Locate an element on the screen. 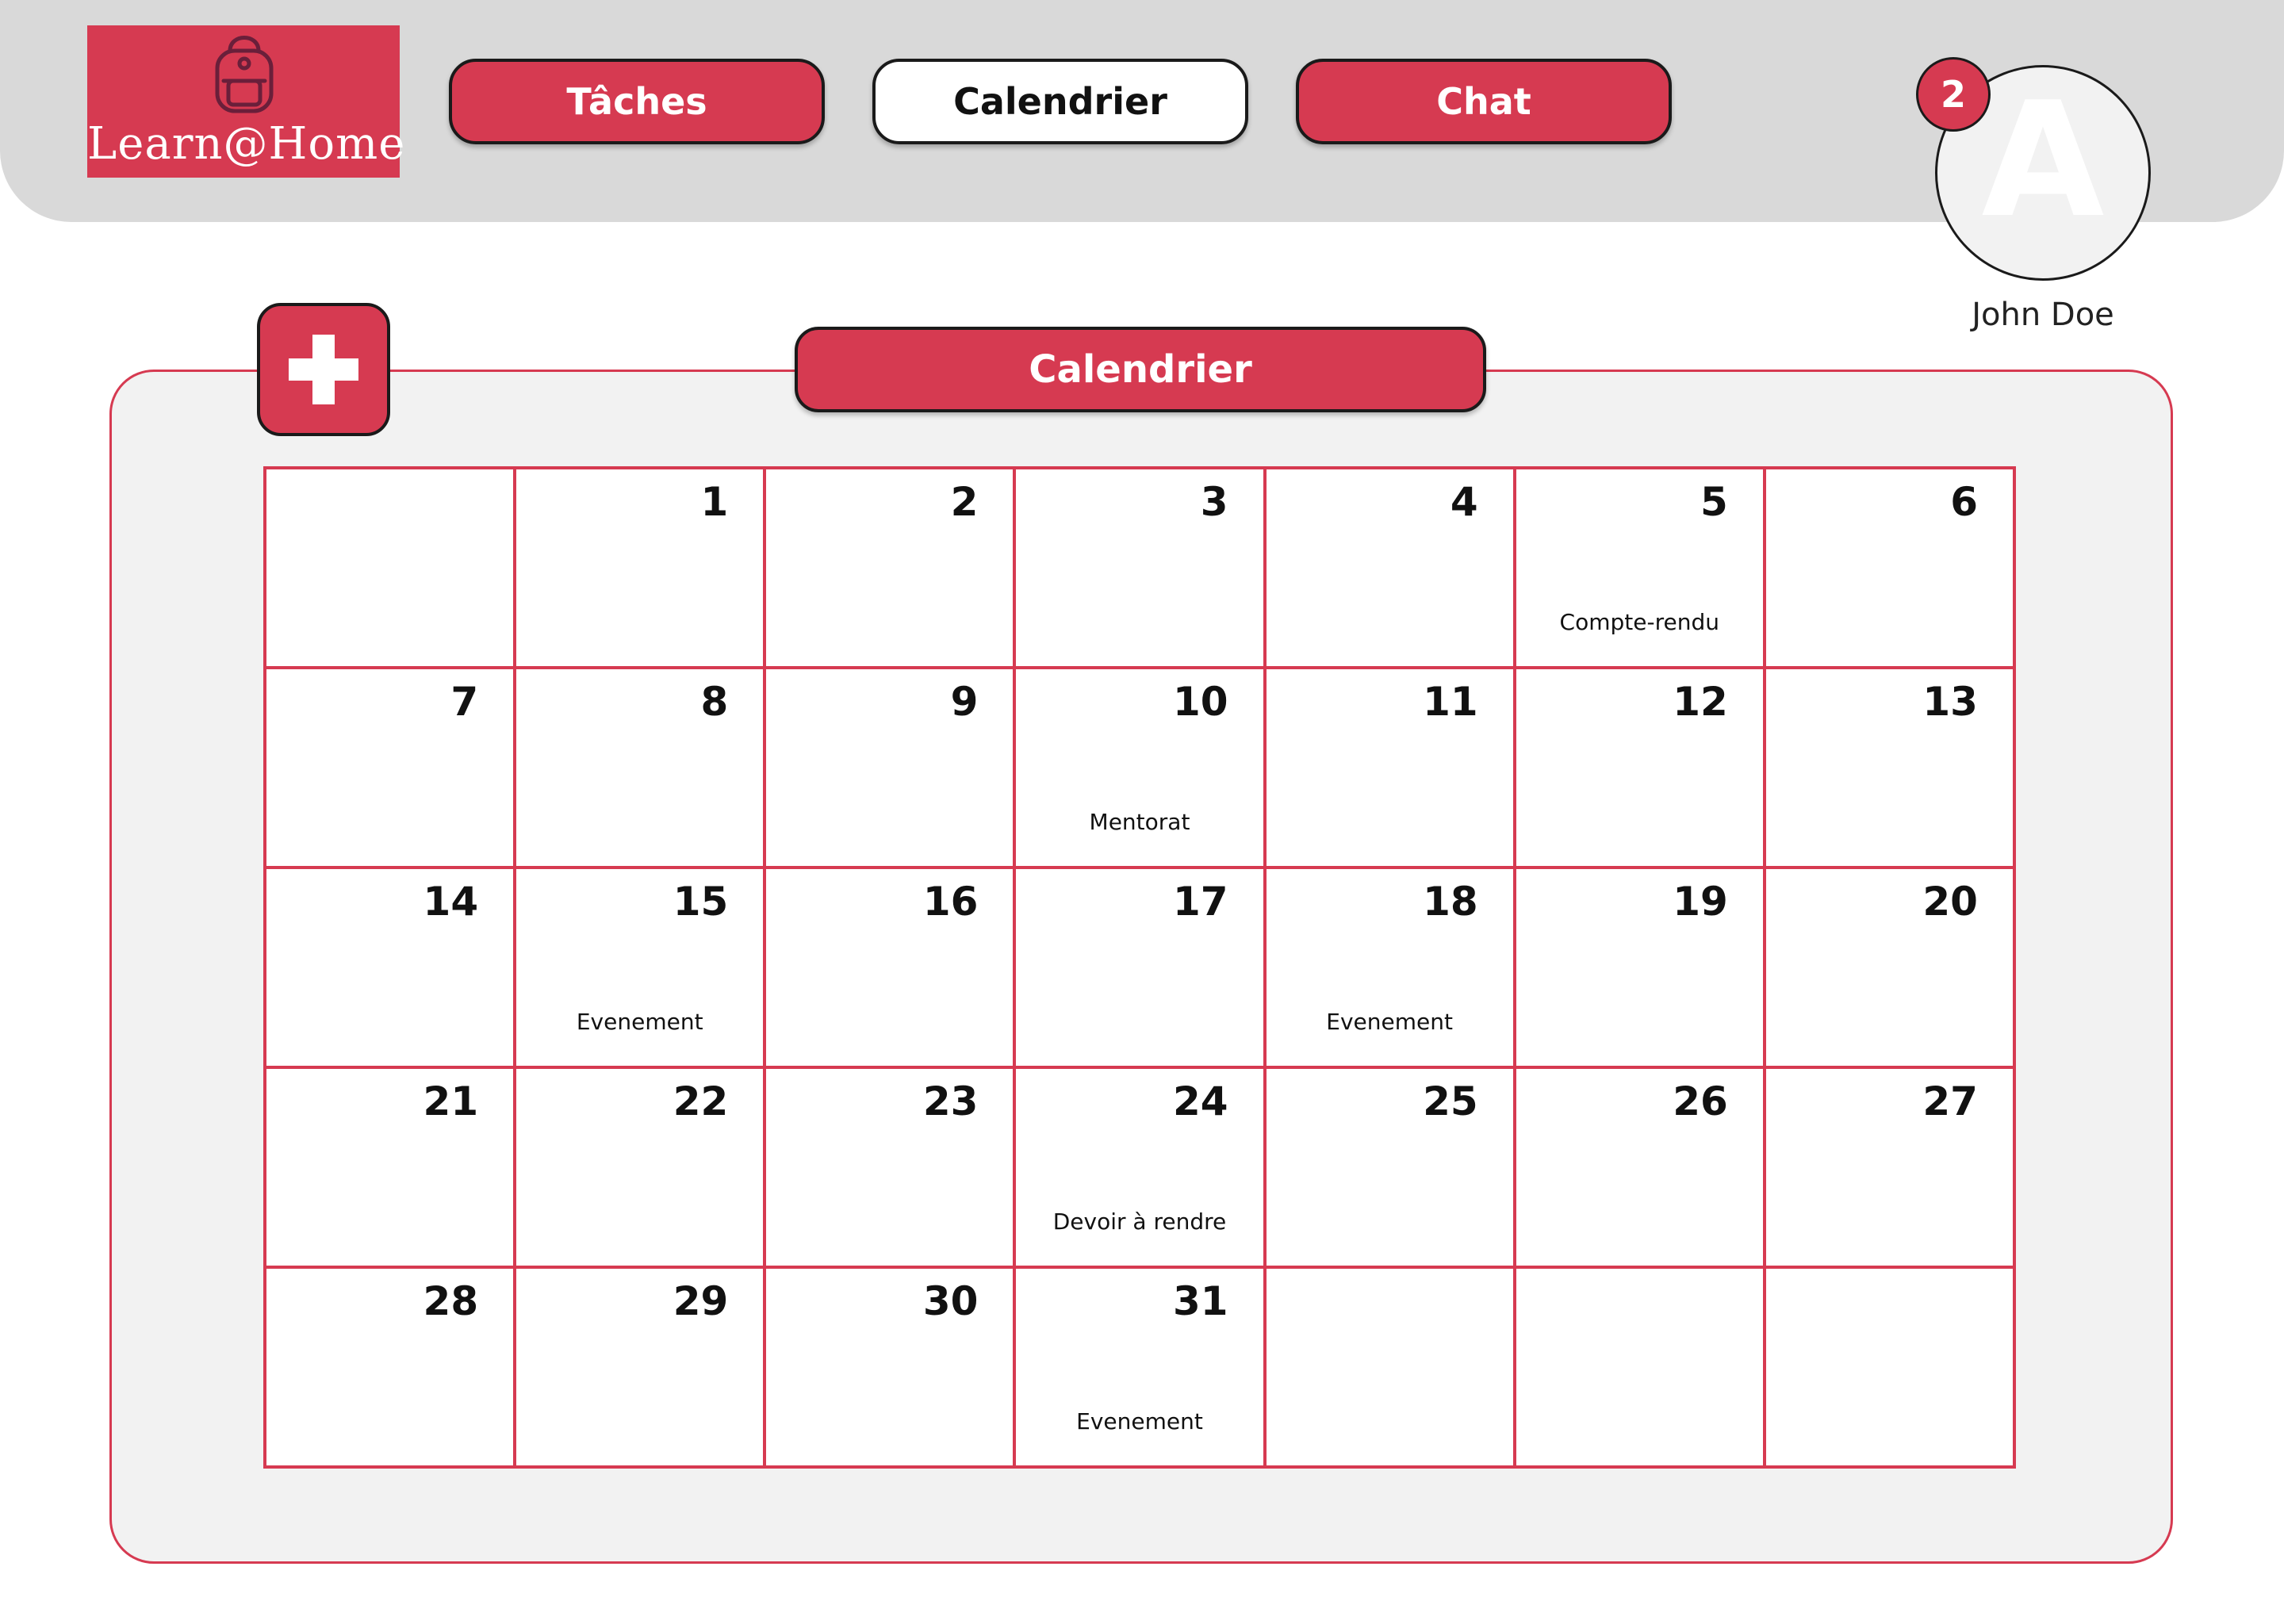  day-number: 3 is located at coordinates (1214, 502).